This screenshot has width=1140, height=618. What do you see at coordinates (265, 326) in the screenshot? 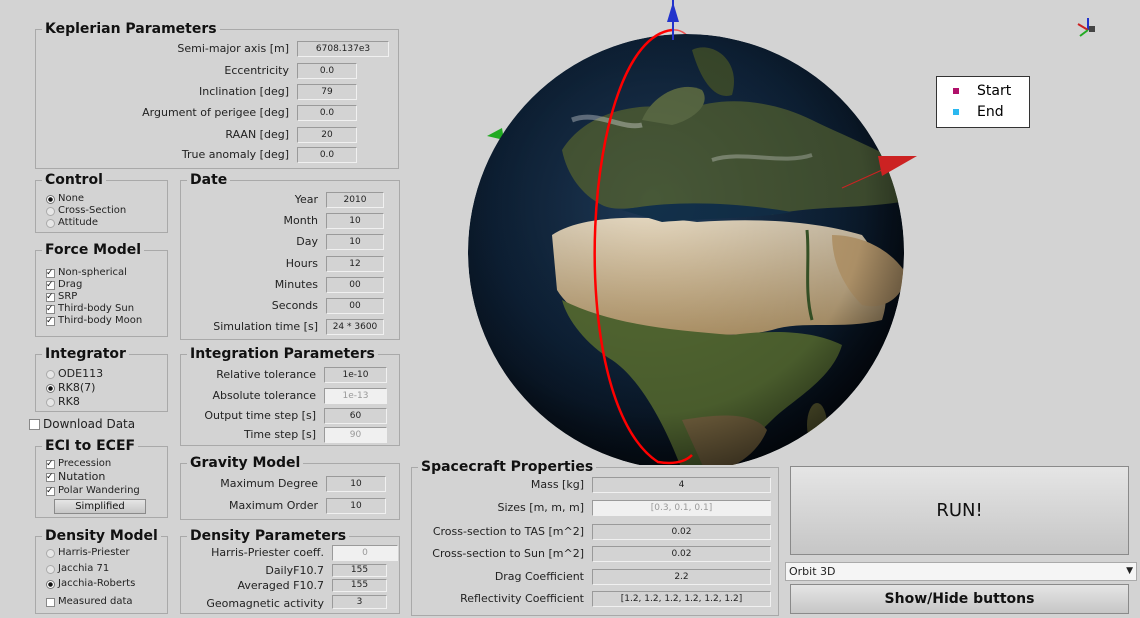
I see `simulation-time-label: Simulation time [s]` at bounding box center [265, 326].